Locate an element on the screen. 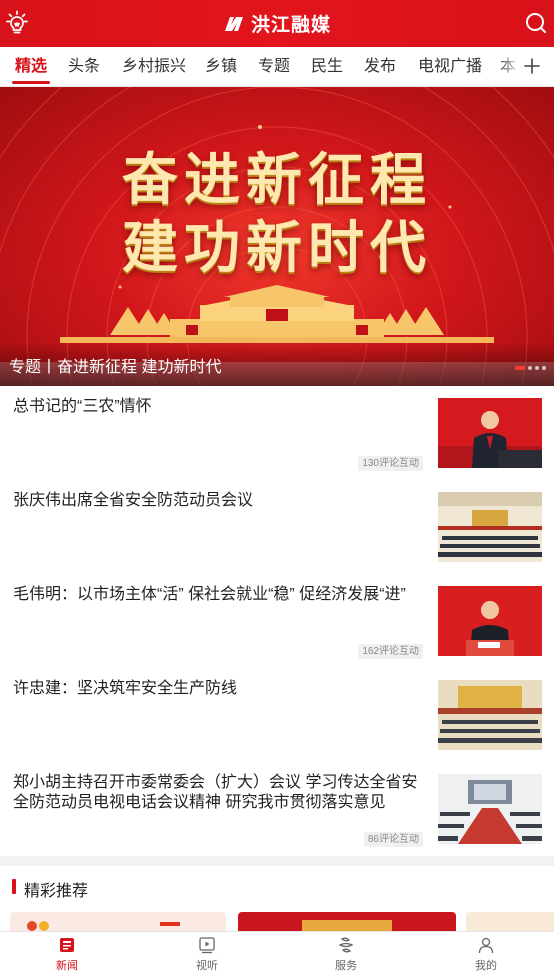  news-icon is located at coordinates (67, 945).